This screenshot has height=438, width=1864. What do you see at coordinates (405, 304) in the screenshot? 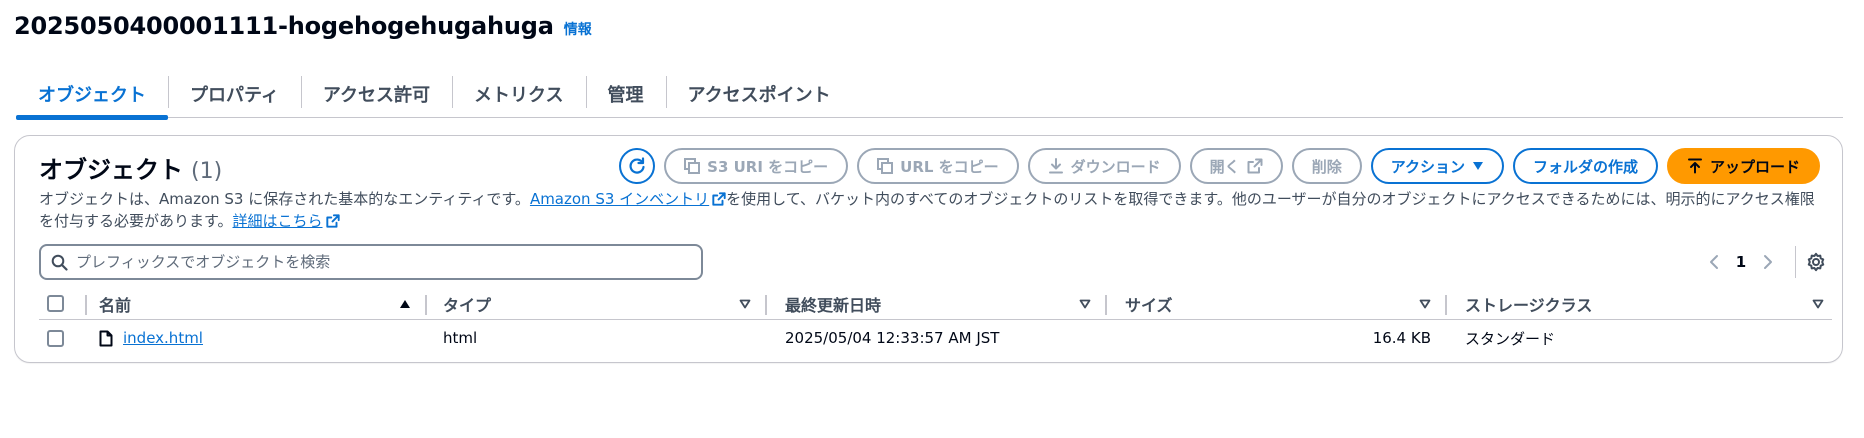
I see `sort-ascending-icon` at bounding box center [405, 304].